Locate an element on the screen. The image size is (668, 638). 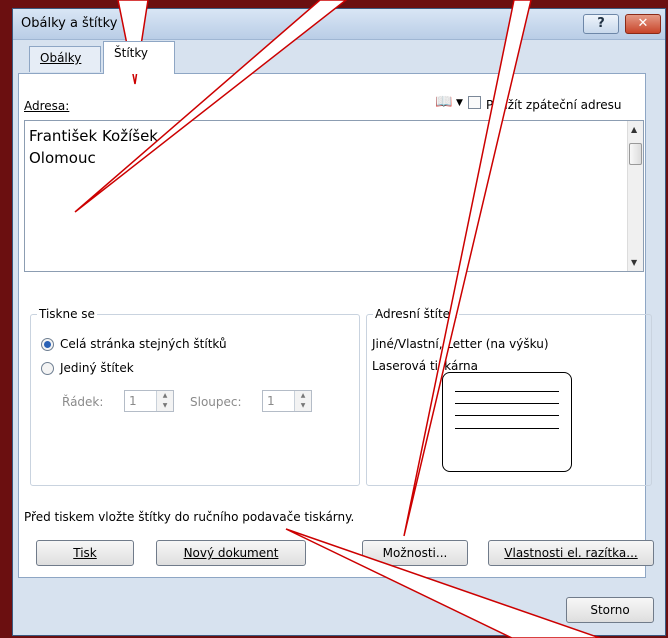
label-preview is located at coordinates (507, 422).